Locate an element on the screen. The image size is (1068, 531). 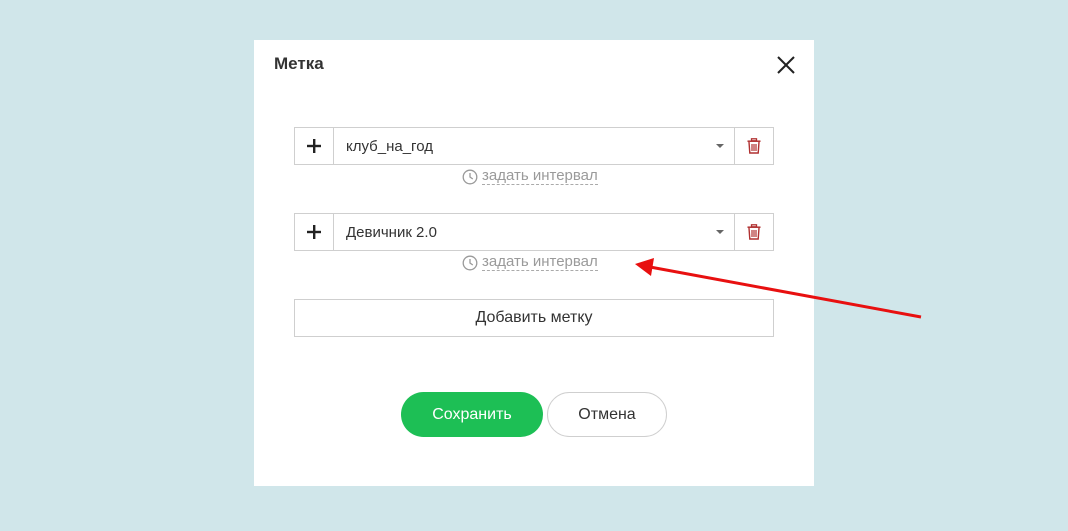
tag-select: Девичник 2.0 is located at coordinates (534, 232).